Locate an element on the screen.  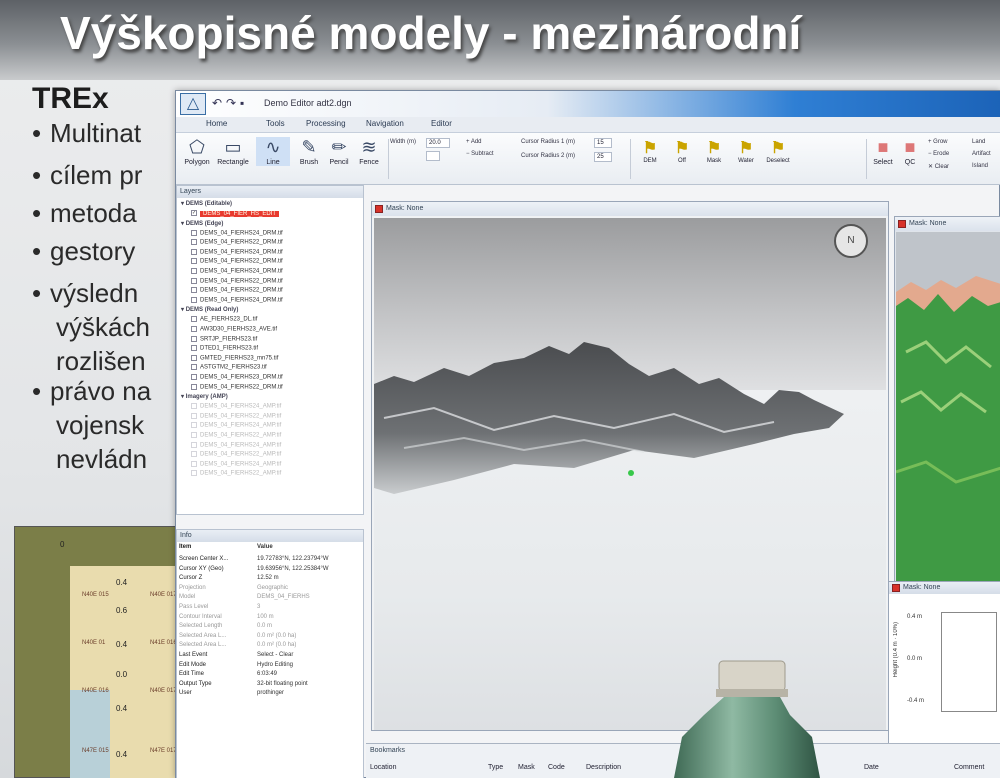
layer-item: ASTGTM2_FIERHS23.tif is located at coordinates (229, 367).